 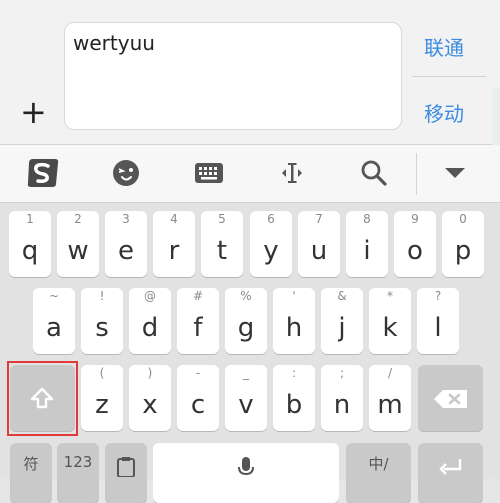 I want to click on key-t: 5t, so click(x=222, y=244).